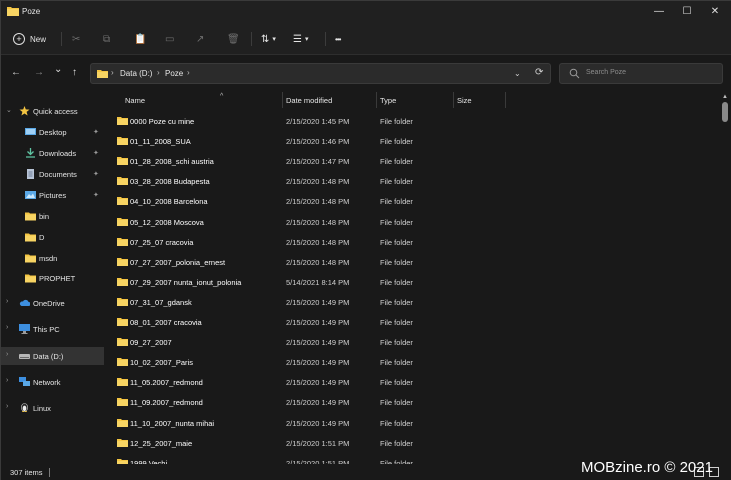  I want to click on column-header-date: Date modified, so click(309, 104).